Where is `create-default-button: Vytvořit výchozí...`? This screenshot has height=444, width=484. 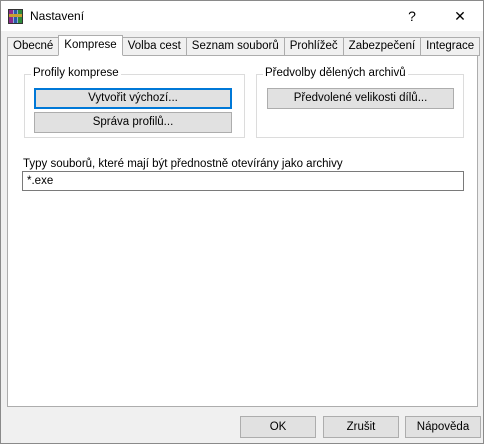 create-default-button: Vytvořit výchozí... is located at coordinates (133, 98).